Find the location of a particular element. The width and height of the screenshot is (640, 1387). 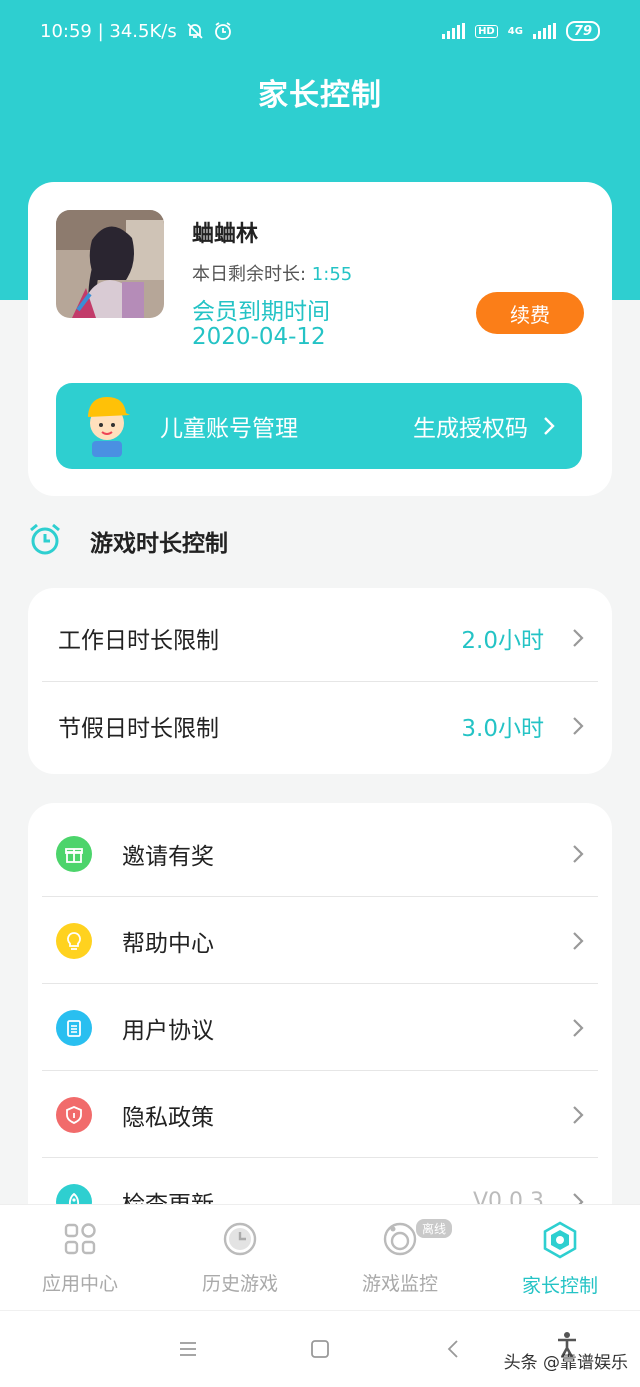

time-limit-card: 工作日时长限制 2.0小时 节假日时长限制 3.0小时 is located at coordinates (320, 681).